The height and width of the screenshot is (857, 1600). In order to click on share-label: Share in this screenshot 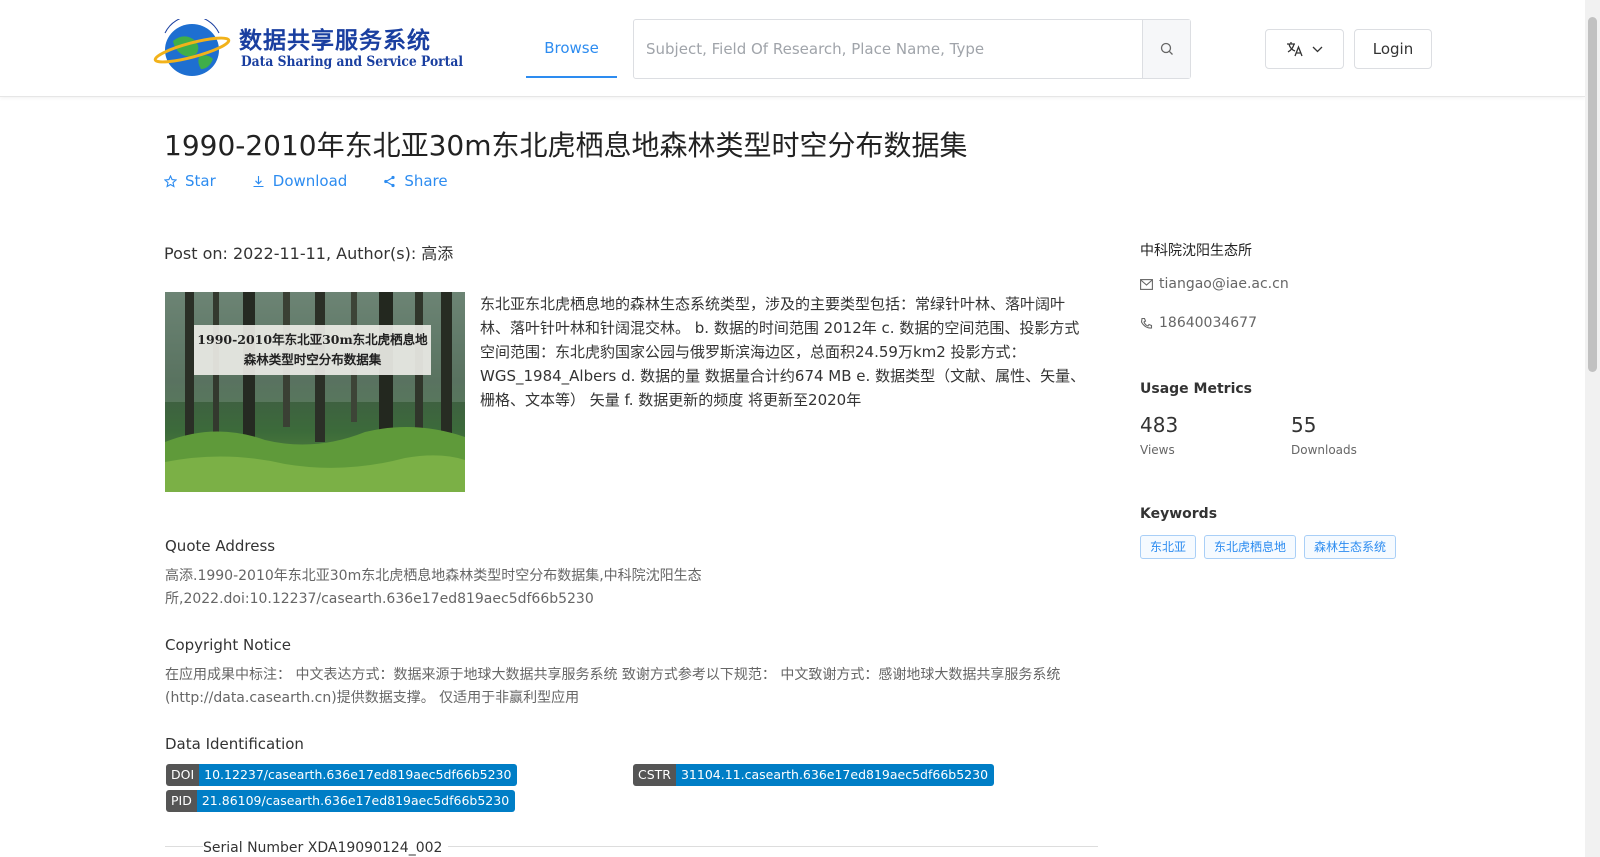, I will do `click(426, 181)`.